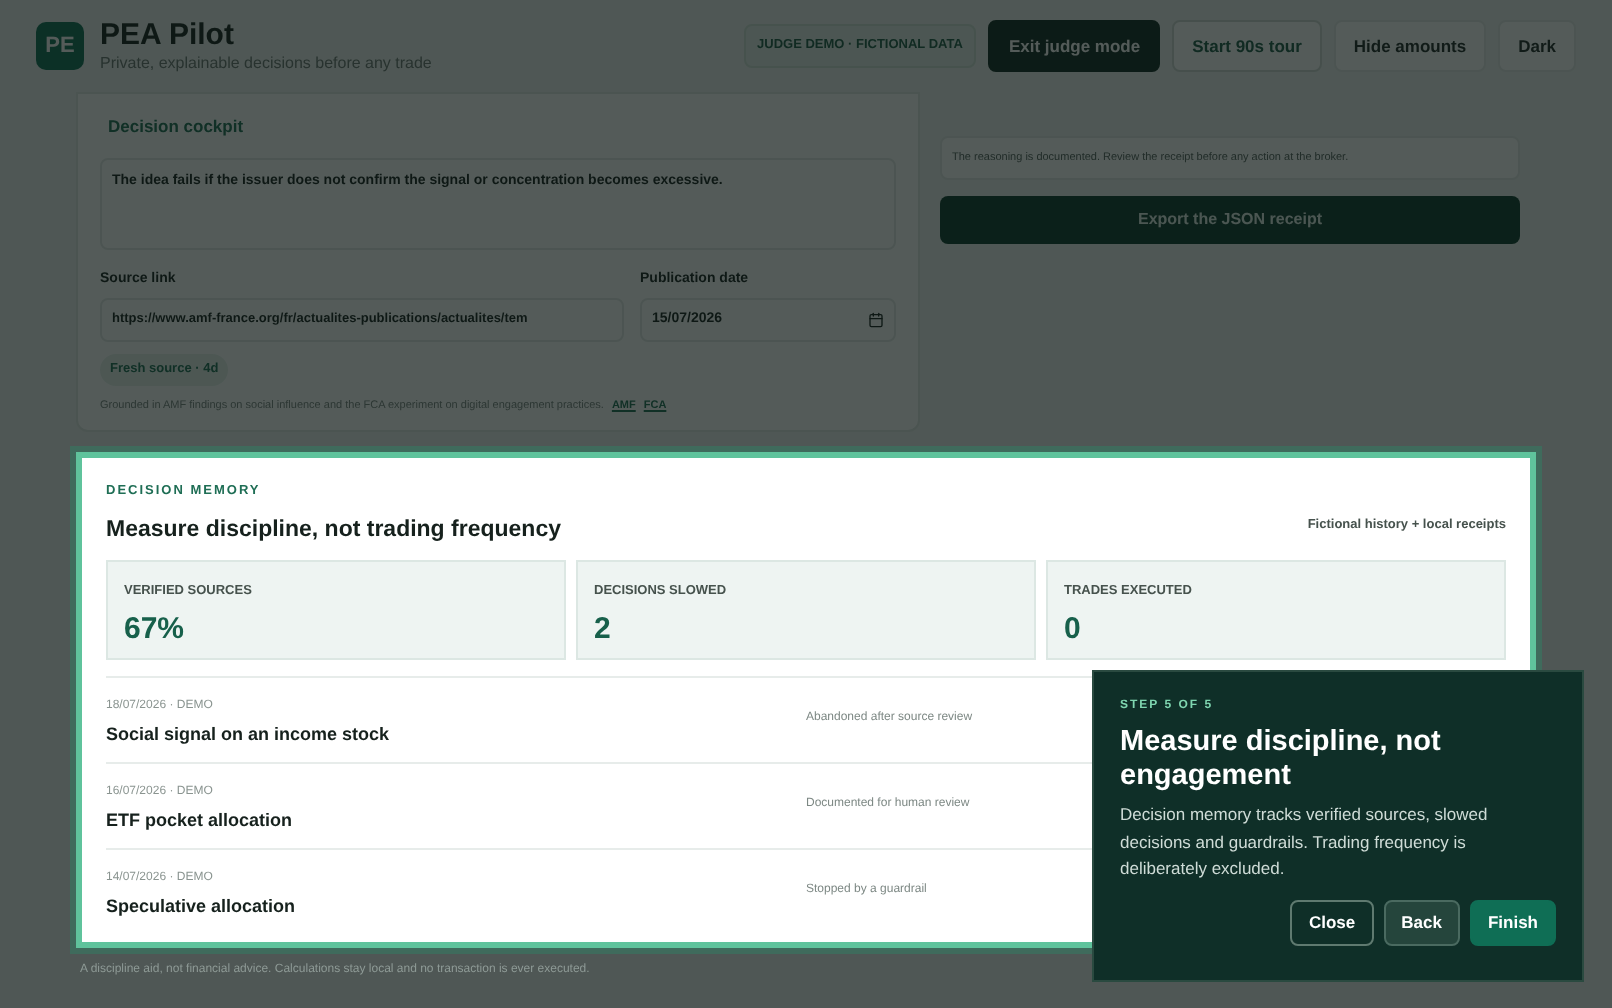 Image resolution: width=1612 pixels, height=1008 pixels. I want to click on section-title: Measure discipline, not trading frequency, so click(333, 530).